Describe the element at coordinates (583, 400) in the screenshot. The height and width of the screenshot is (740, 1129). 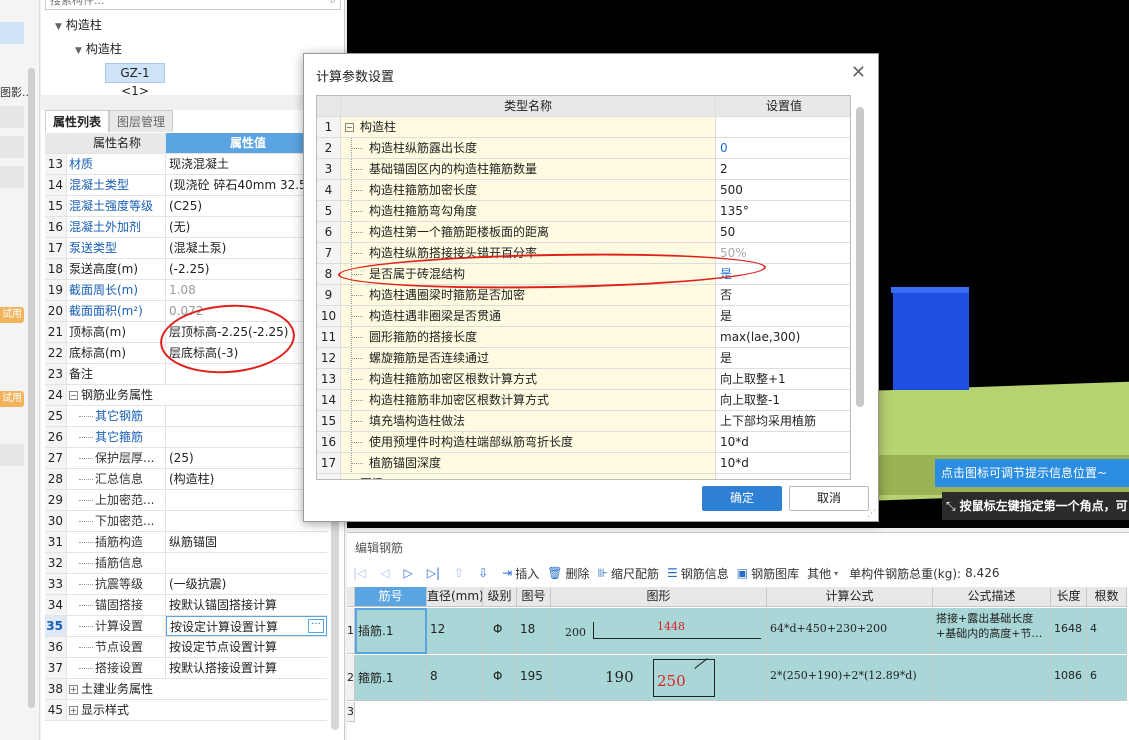
I see `settings-row: 14 构造柱箍筋非加密区根数计算方式 向上取整-1` at that location.